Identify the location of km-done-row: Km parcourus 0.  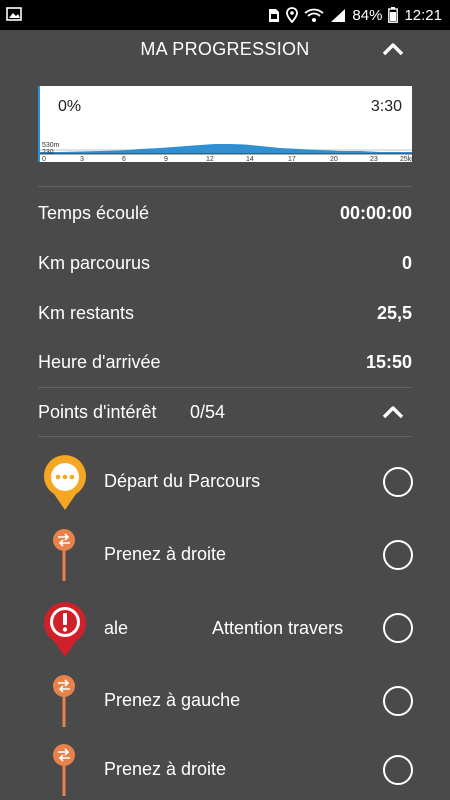
(225, 263).